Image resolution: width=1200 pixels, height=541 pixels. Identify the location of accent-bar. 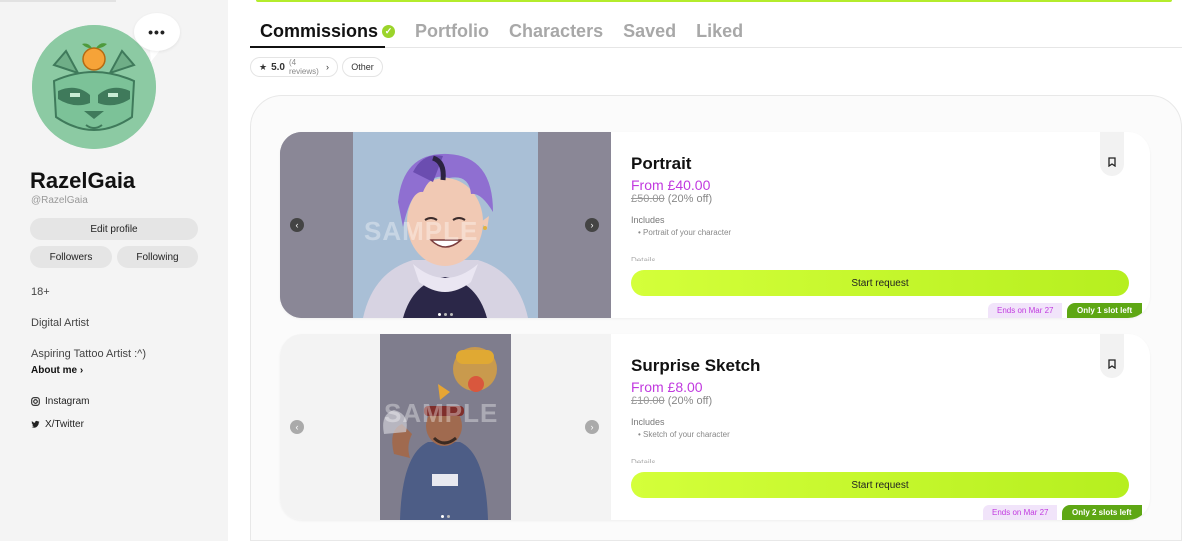
(714, 1).